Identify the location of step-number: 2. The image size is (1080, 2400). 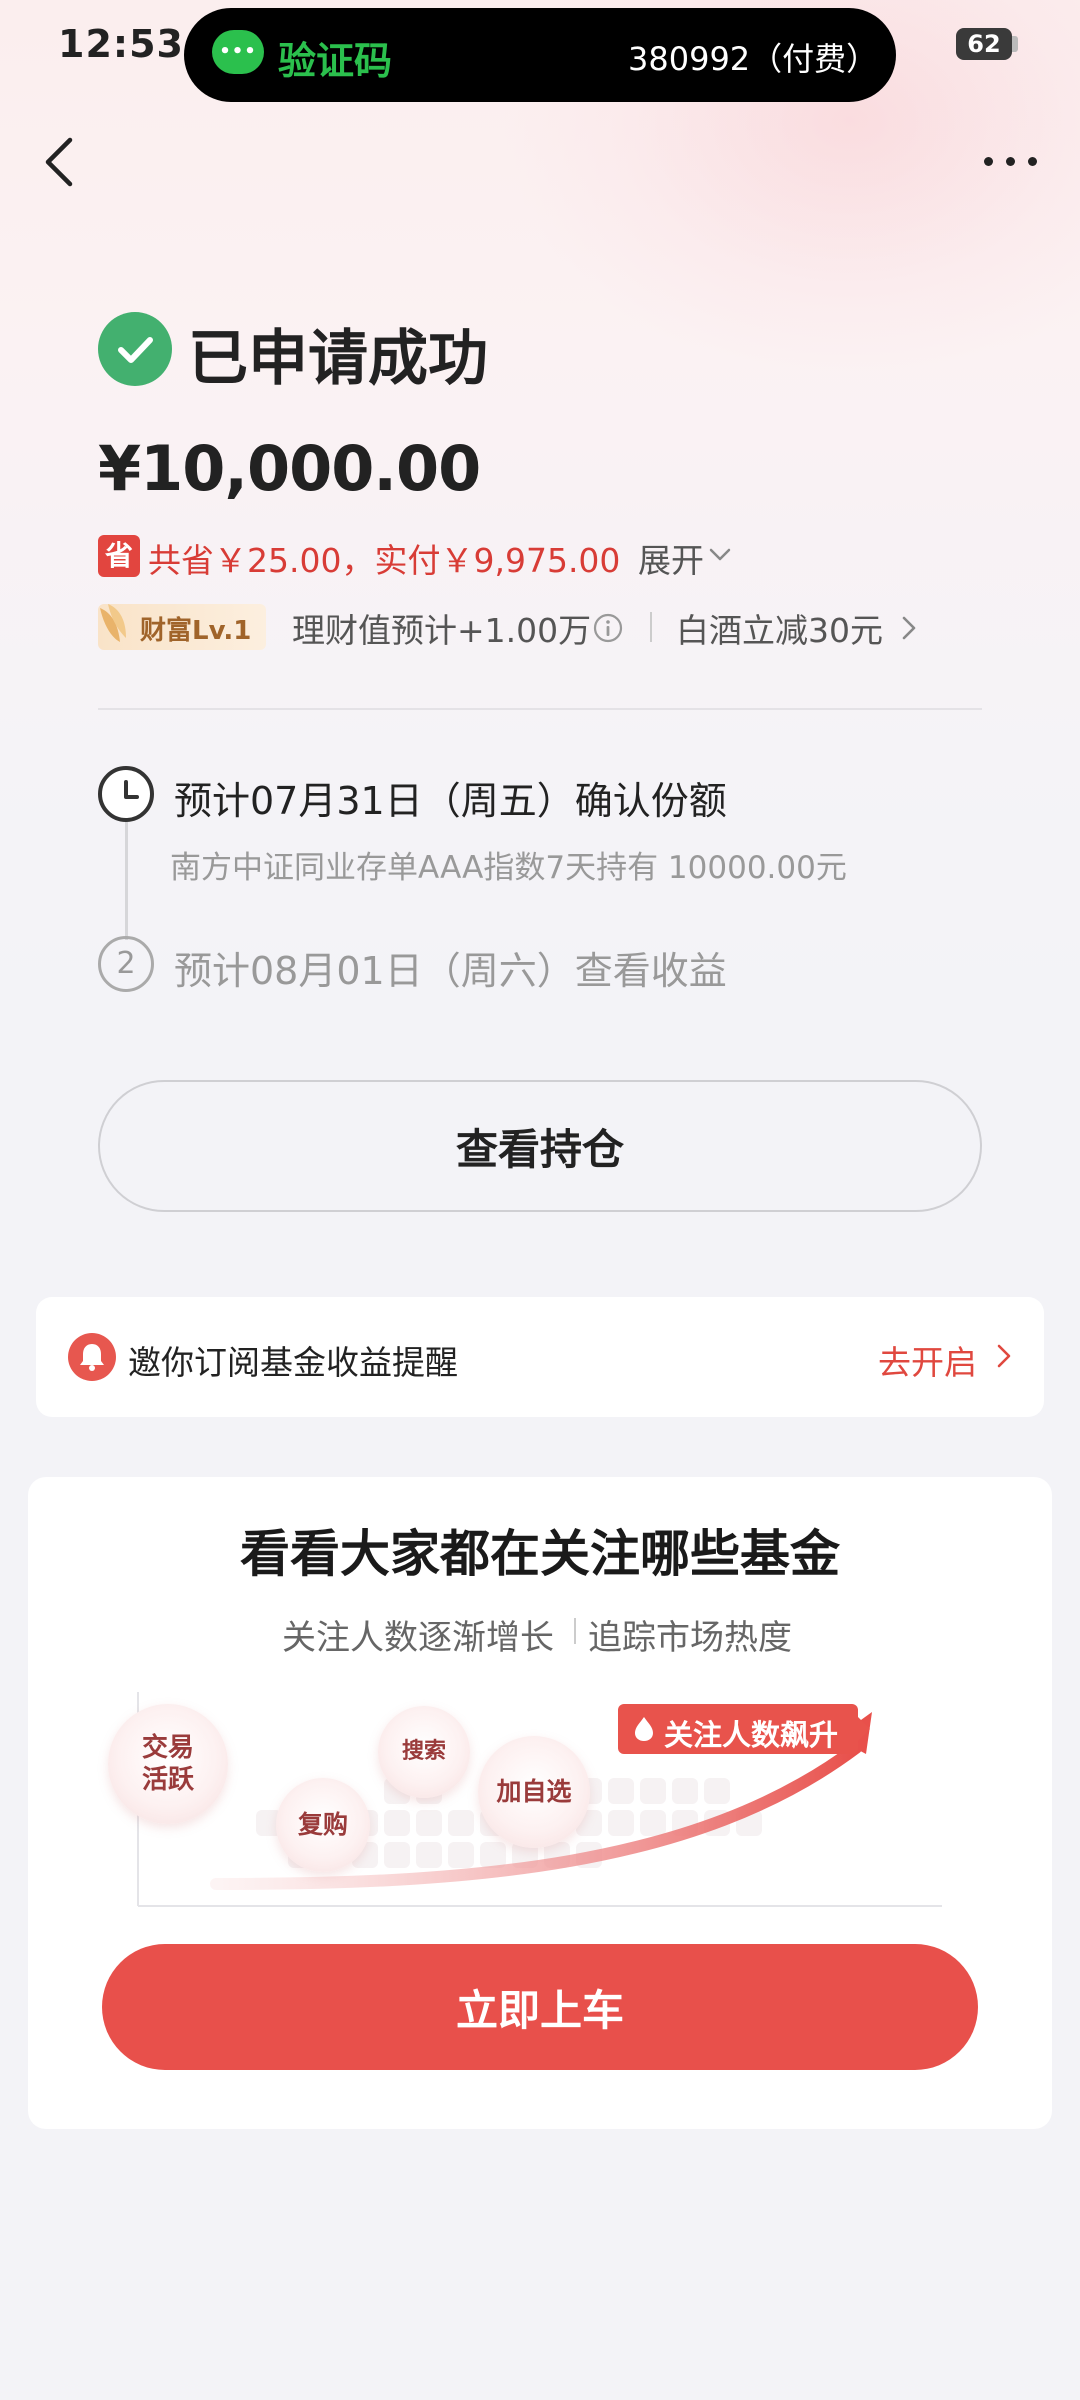
(126, 964).